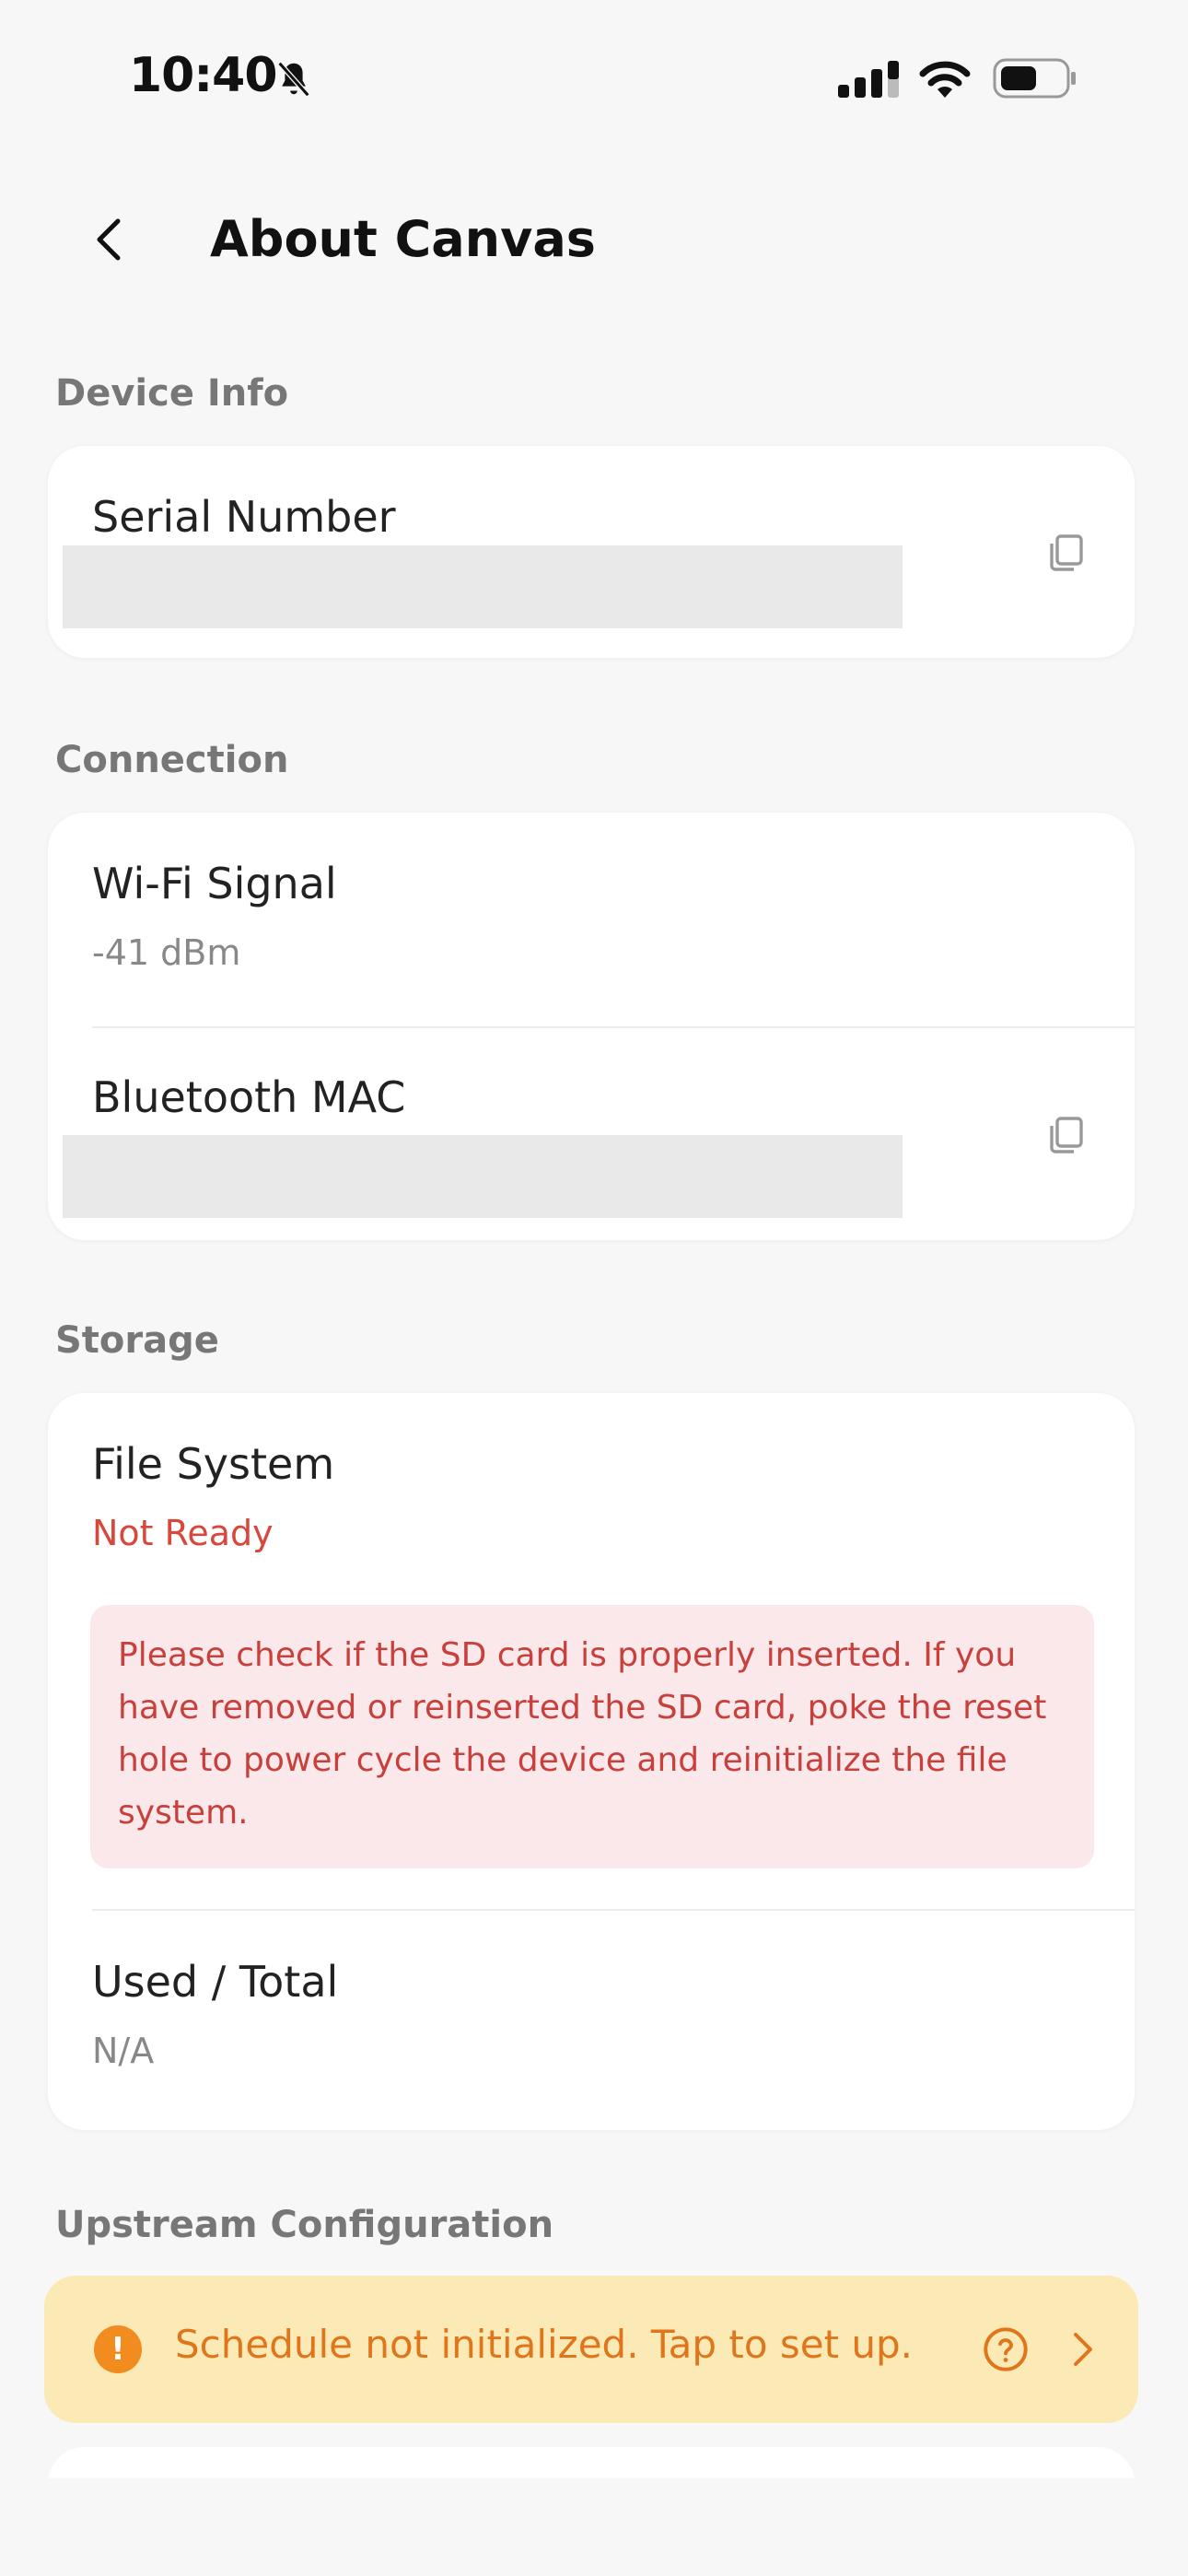 This screenshot has height=2576, width=1188. Describe the element at coordinates (294, 79) in the screenshot. I see `bell-slash-icon` at that location.